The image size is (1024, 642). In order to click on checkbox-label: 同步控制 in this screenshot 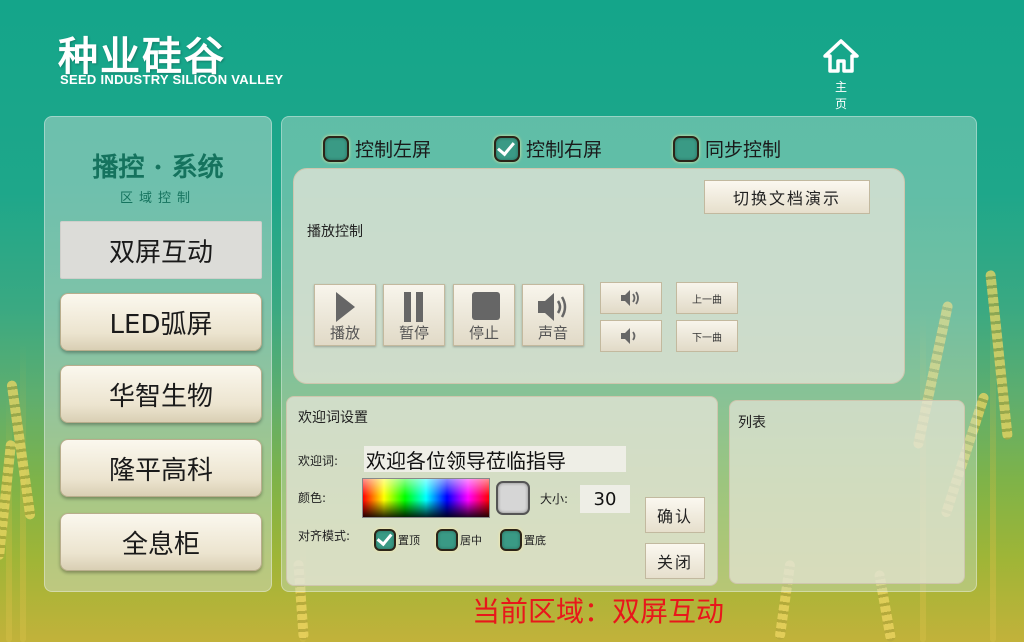, I will do `click(743, 150)`.